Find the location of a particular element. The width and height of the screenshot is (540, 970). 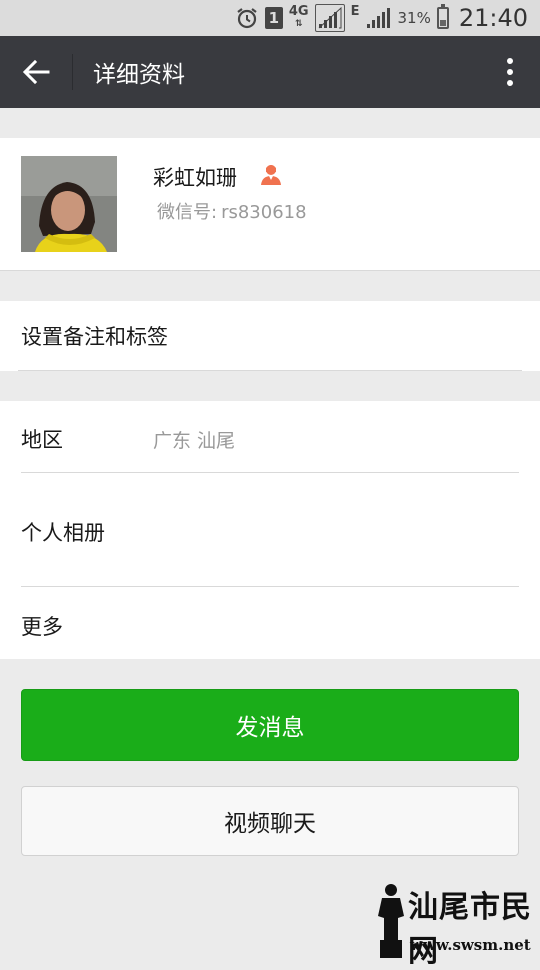

album-label: 个人相册 is located at coordinates (63, 533).